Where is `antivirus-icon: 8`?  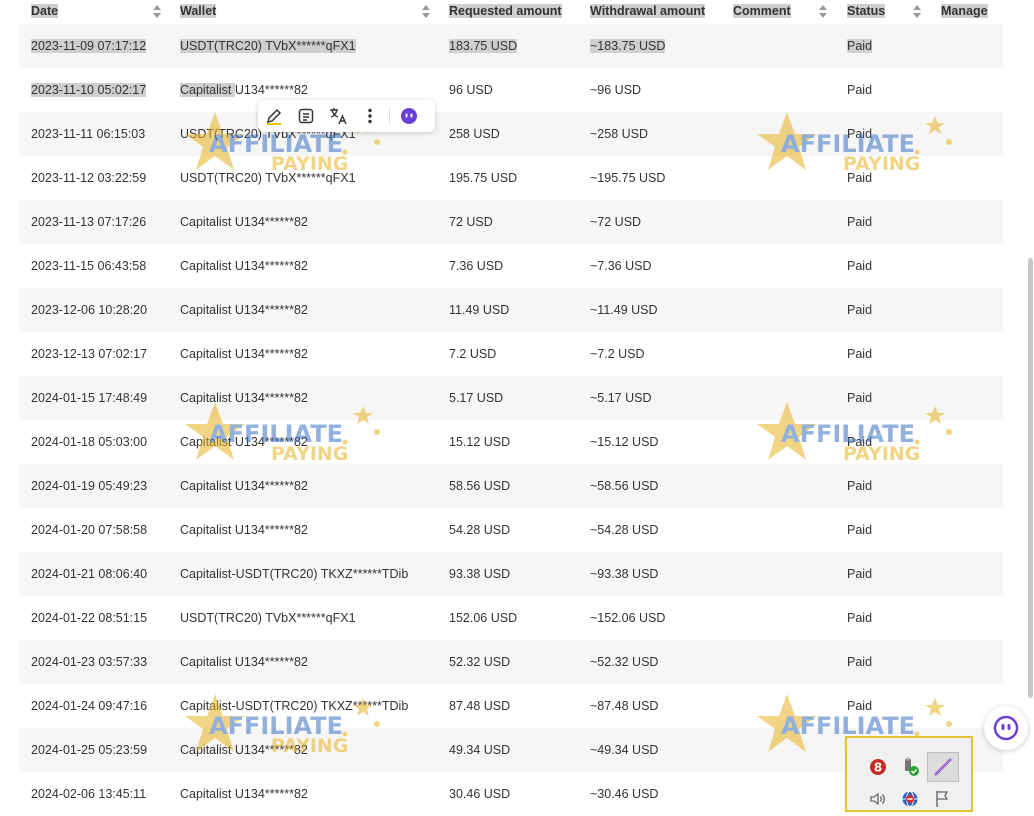
antivirus-icon: 8 is located at coordinates (878, 767).